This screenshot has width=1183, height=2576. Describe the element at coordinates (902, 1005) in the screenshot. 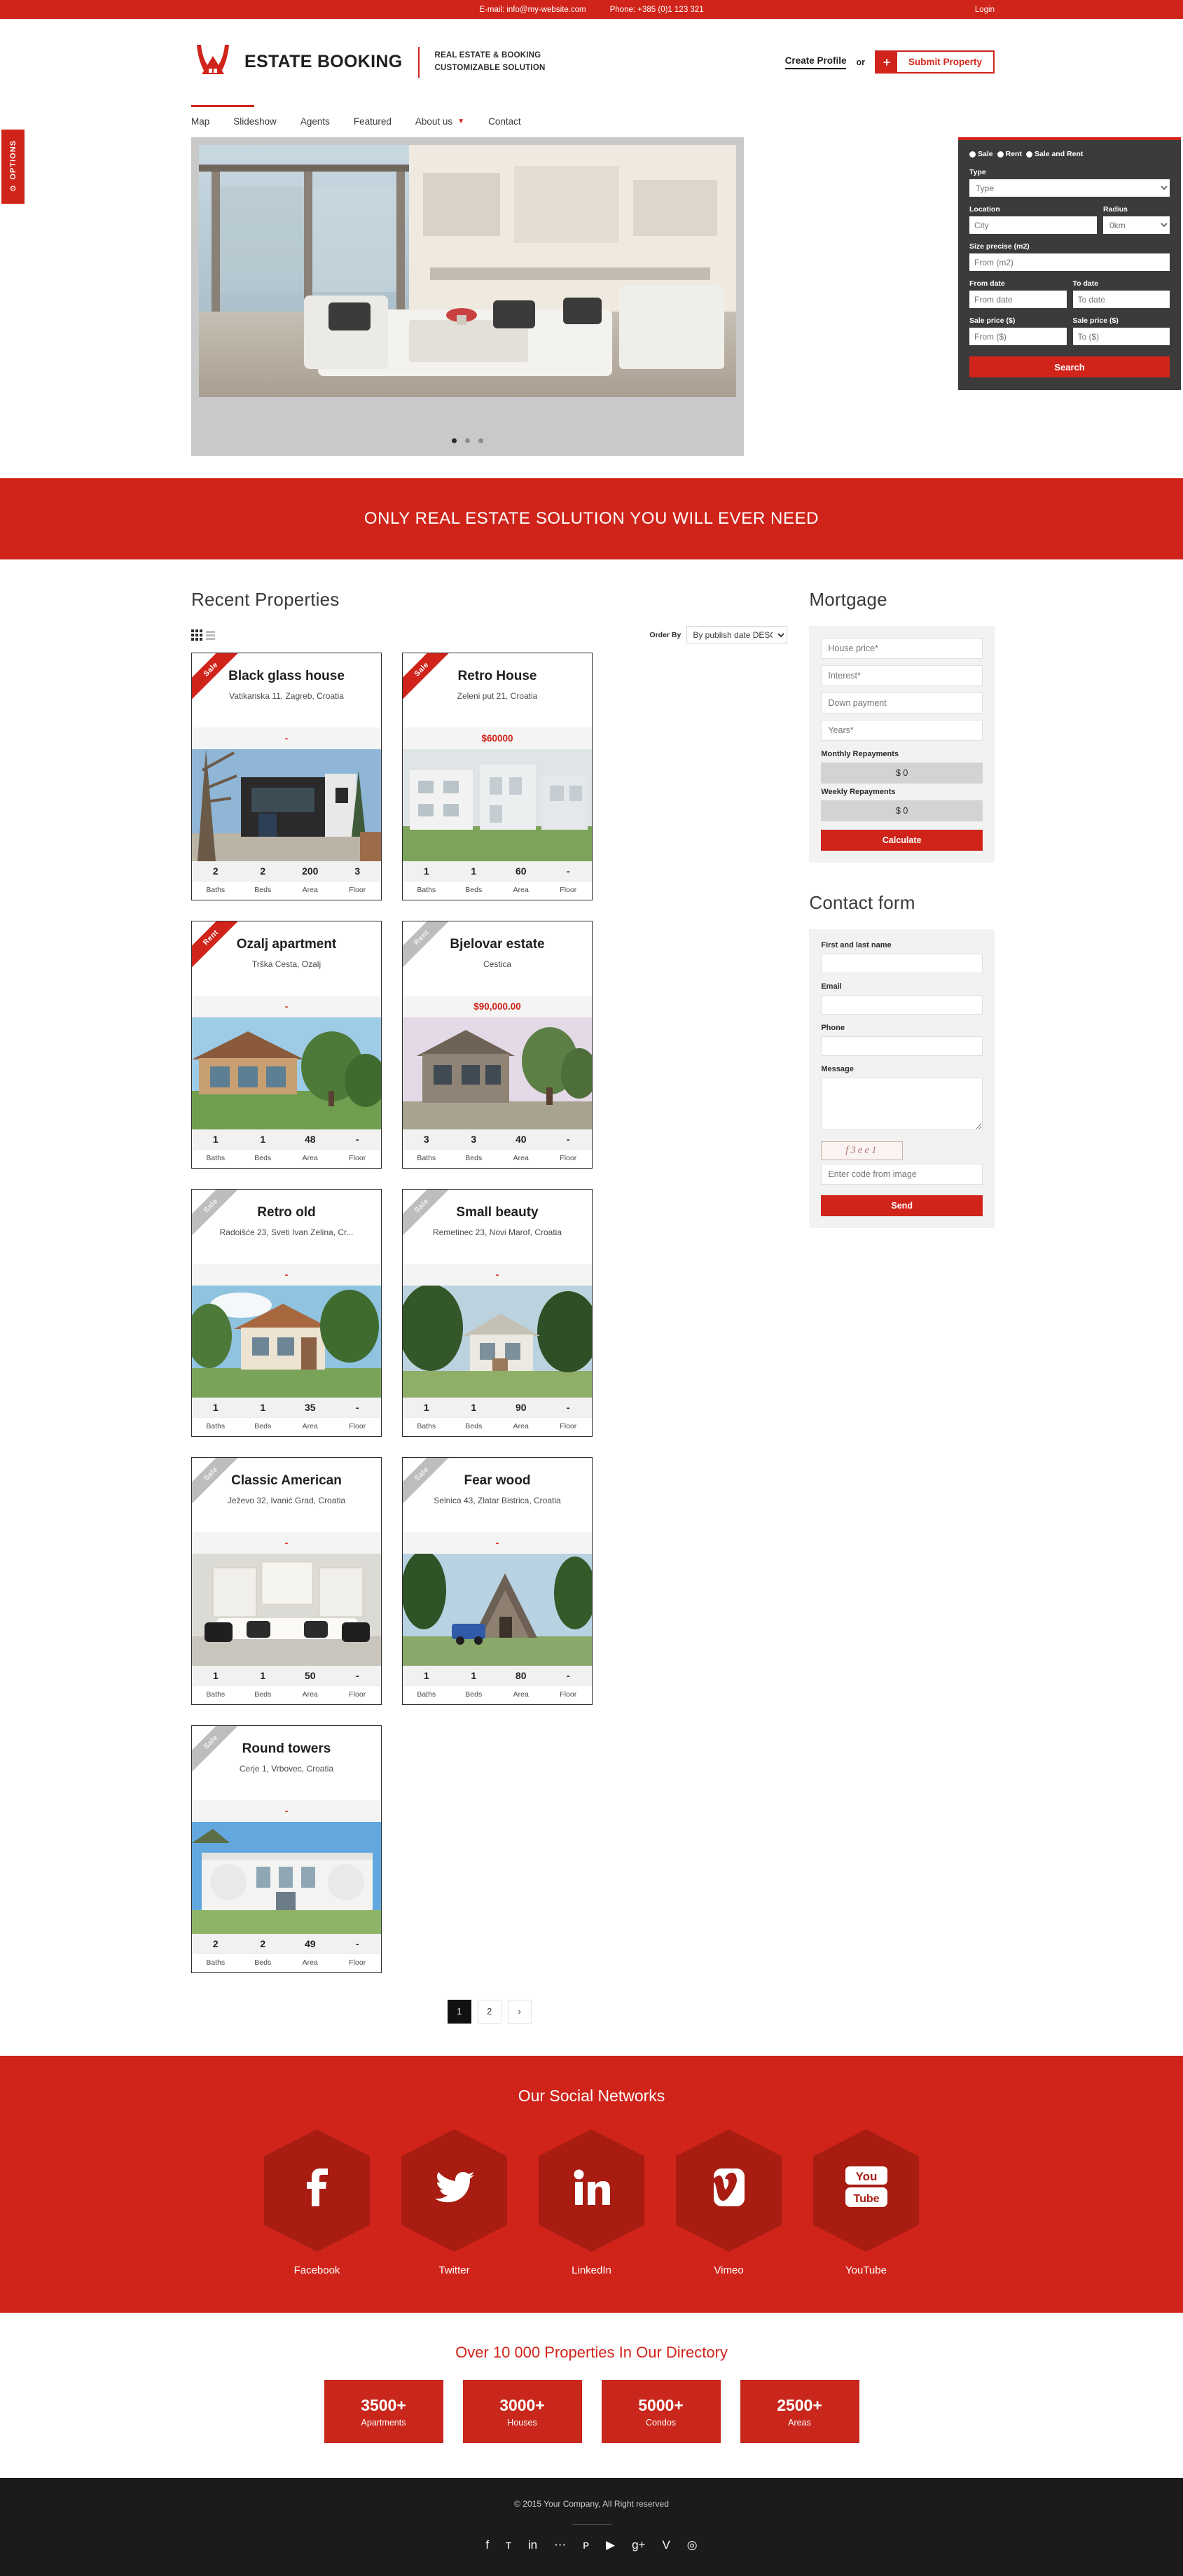

I see `email-input` at that location.